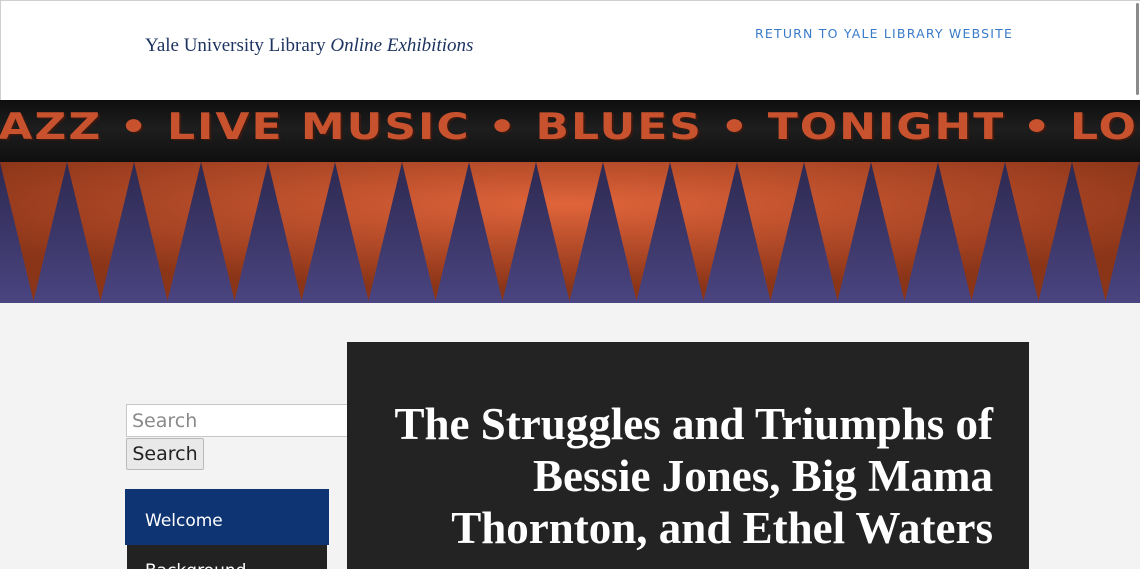 The image size is (1140, 569). What do you see at coordinates (722, 528) in the screenshot?
I see `exhibit-title-line: Thornton, and Ethel Waters` at bounding box center [722, 528].